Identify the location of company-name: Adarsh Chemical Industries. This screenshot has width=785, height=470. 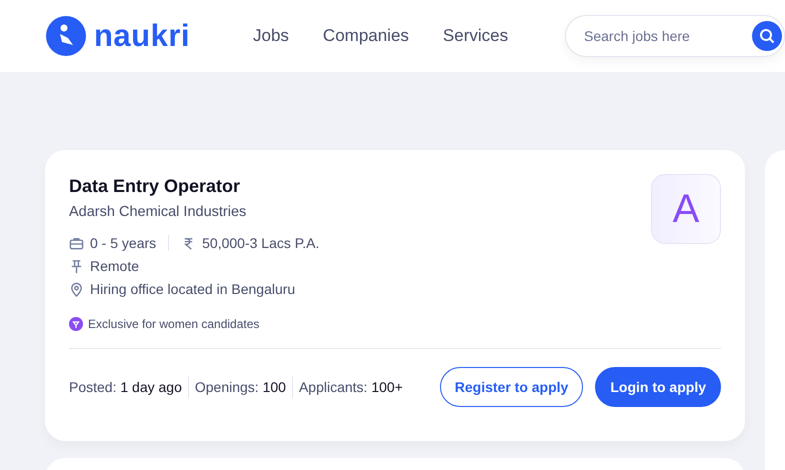
(157, 212).